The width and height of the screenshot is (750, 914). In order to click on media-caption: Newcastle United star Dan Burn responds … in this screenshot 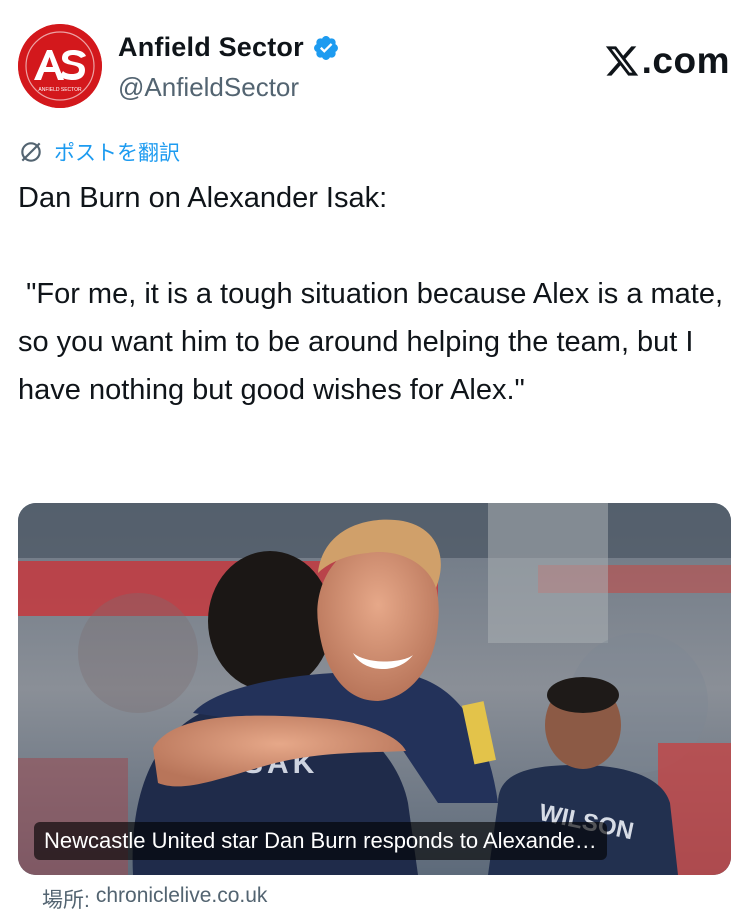, I will do `click(320, 841)`.